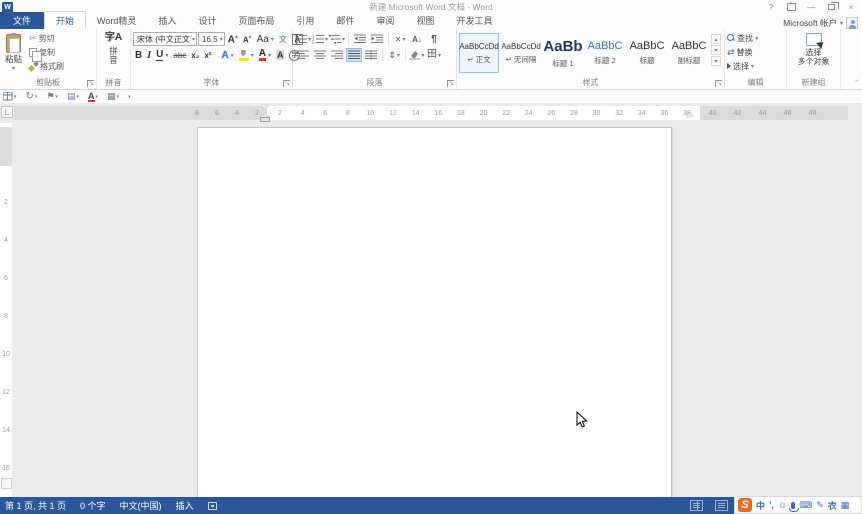 Image resolution: width=862 pixels, height=514 pixels. What do you see at coordinates (400, 39) in the screenshot?
I see `asian-layout-button: ✕ ▾` at bounding box center [400, 39].